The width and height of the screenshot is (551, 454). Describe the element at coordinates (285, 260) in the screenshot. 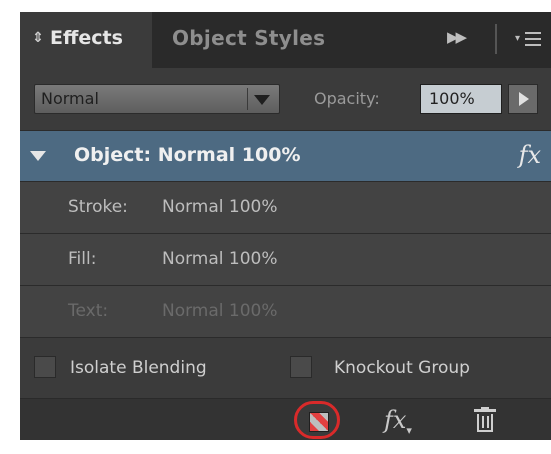

I see `fill-row: Fill: Normal 100%` at that location.